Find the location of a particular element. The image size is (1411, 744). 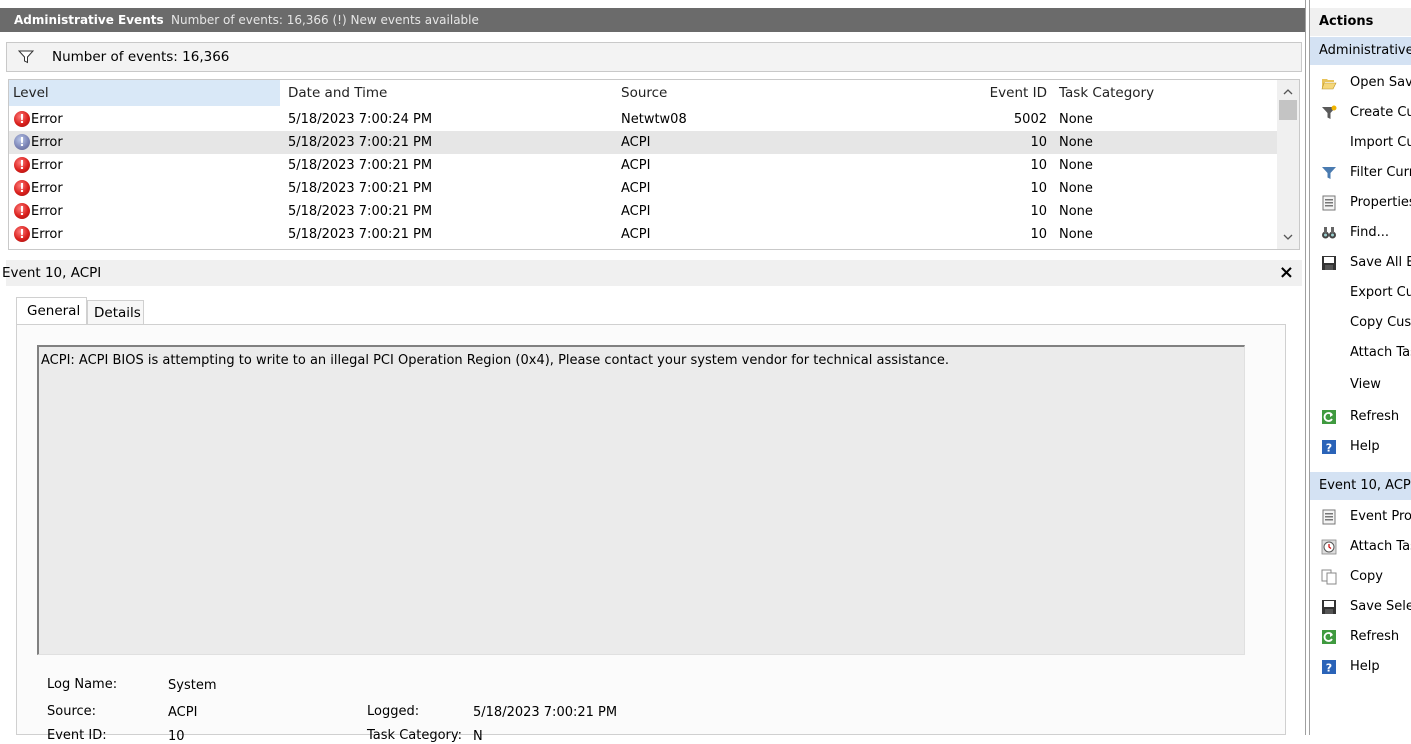

close-icon: × is located at coordinates (1286, 272).